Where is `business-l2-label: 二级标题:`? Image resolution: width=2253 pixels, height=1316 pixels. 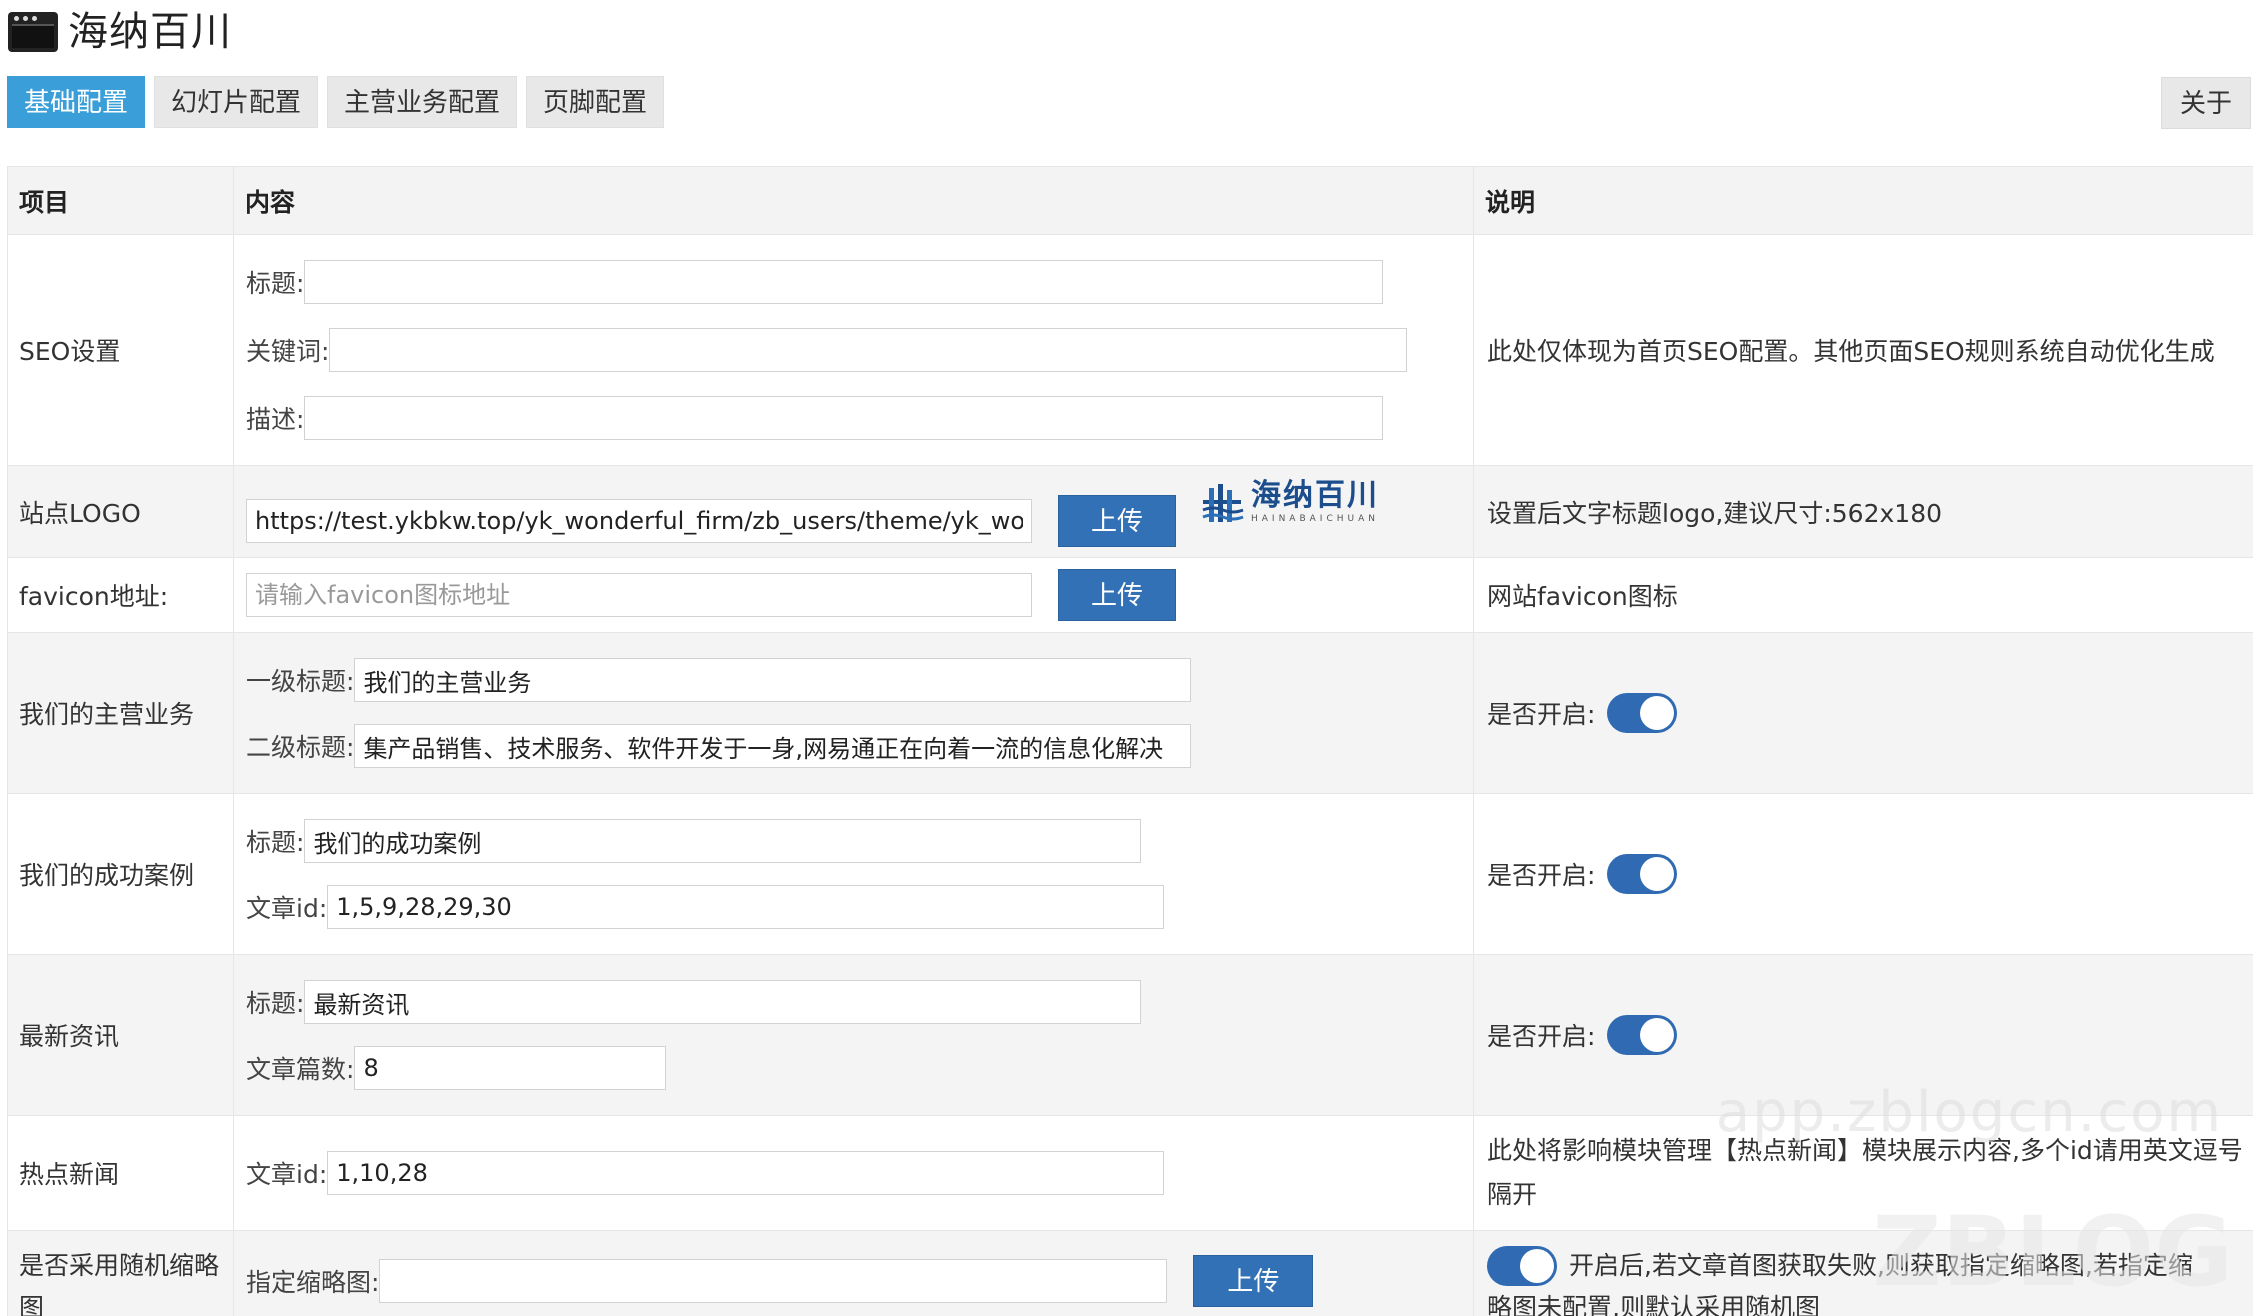
business-l2-label: 二级标题: is located at coordinates (300, 747).